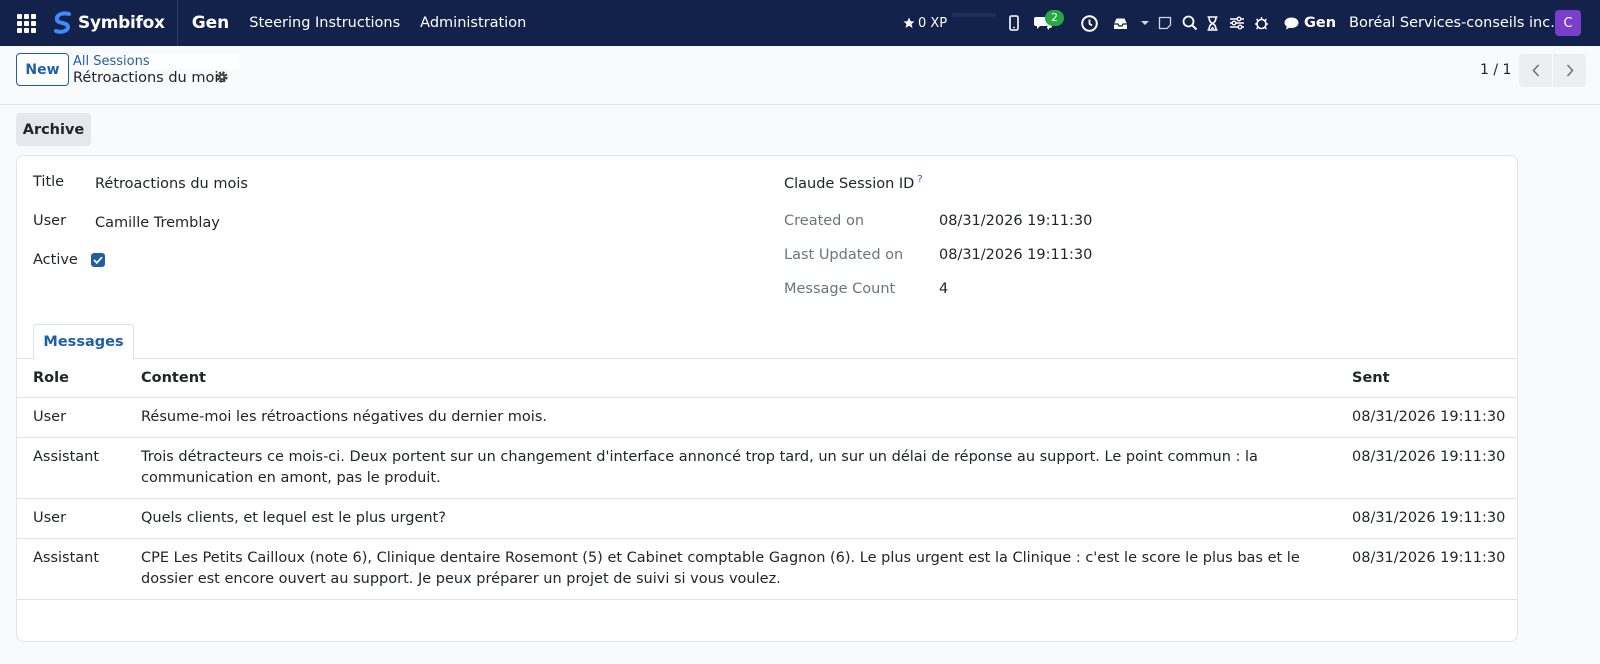  Describe the element at coordinates (844, 255) in the screenshot. I see `last-updated-label: Last Updated on` at that location.